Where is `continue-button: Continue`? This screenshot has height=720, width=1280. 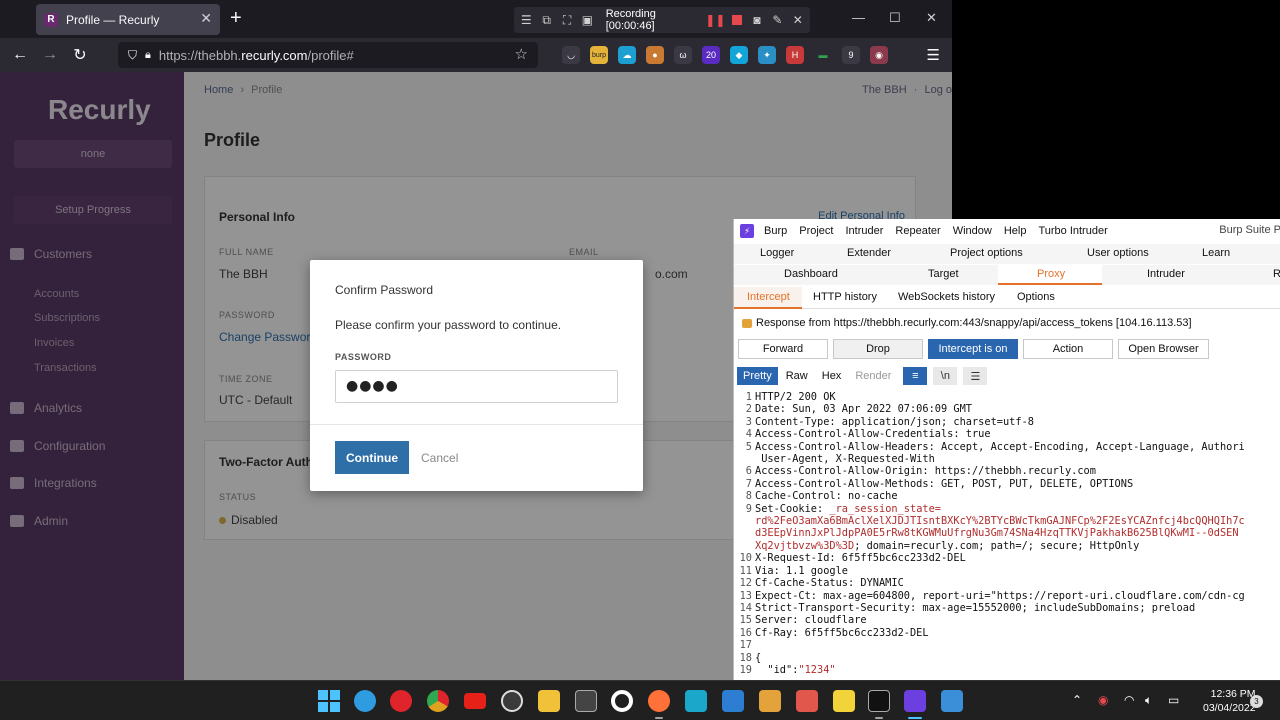
continue-button: Continue is located at coordinates (372, 457).